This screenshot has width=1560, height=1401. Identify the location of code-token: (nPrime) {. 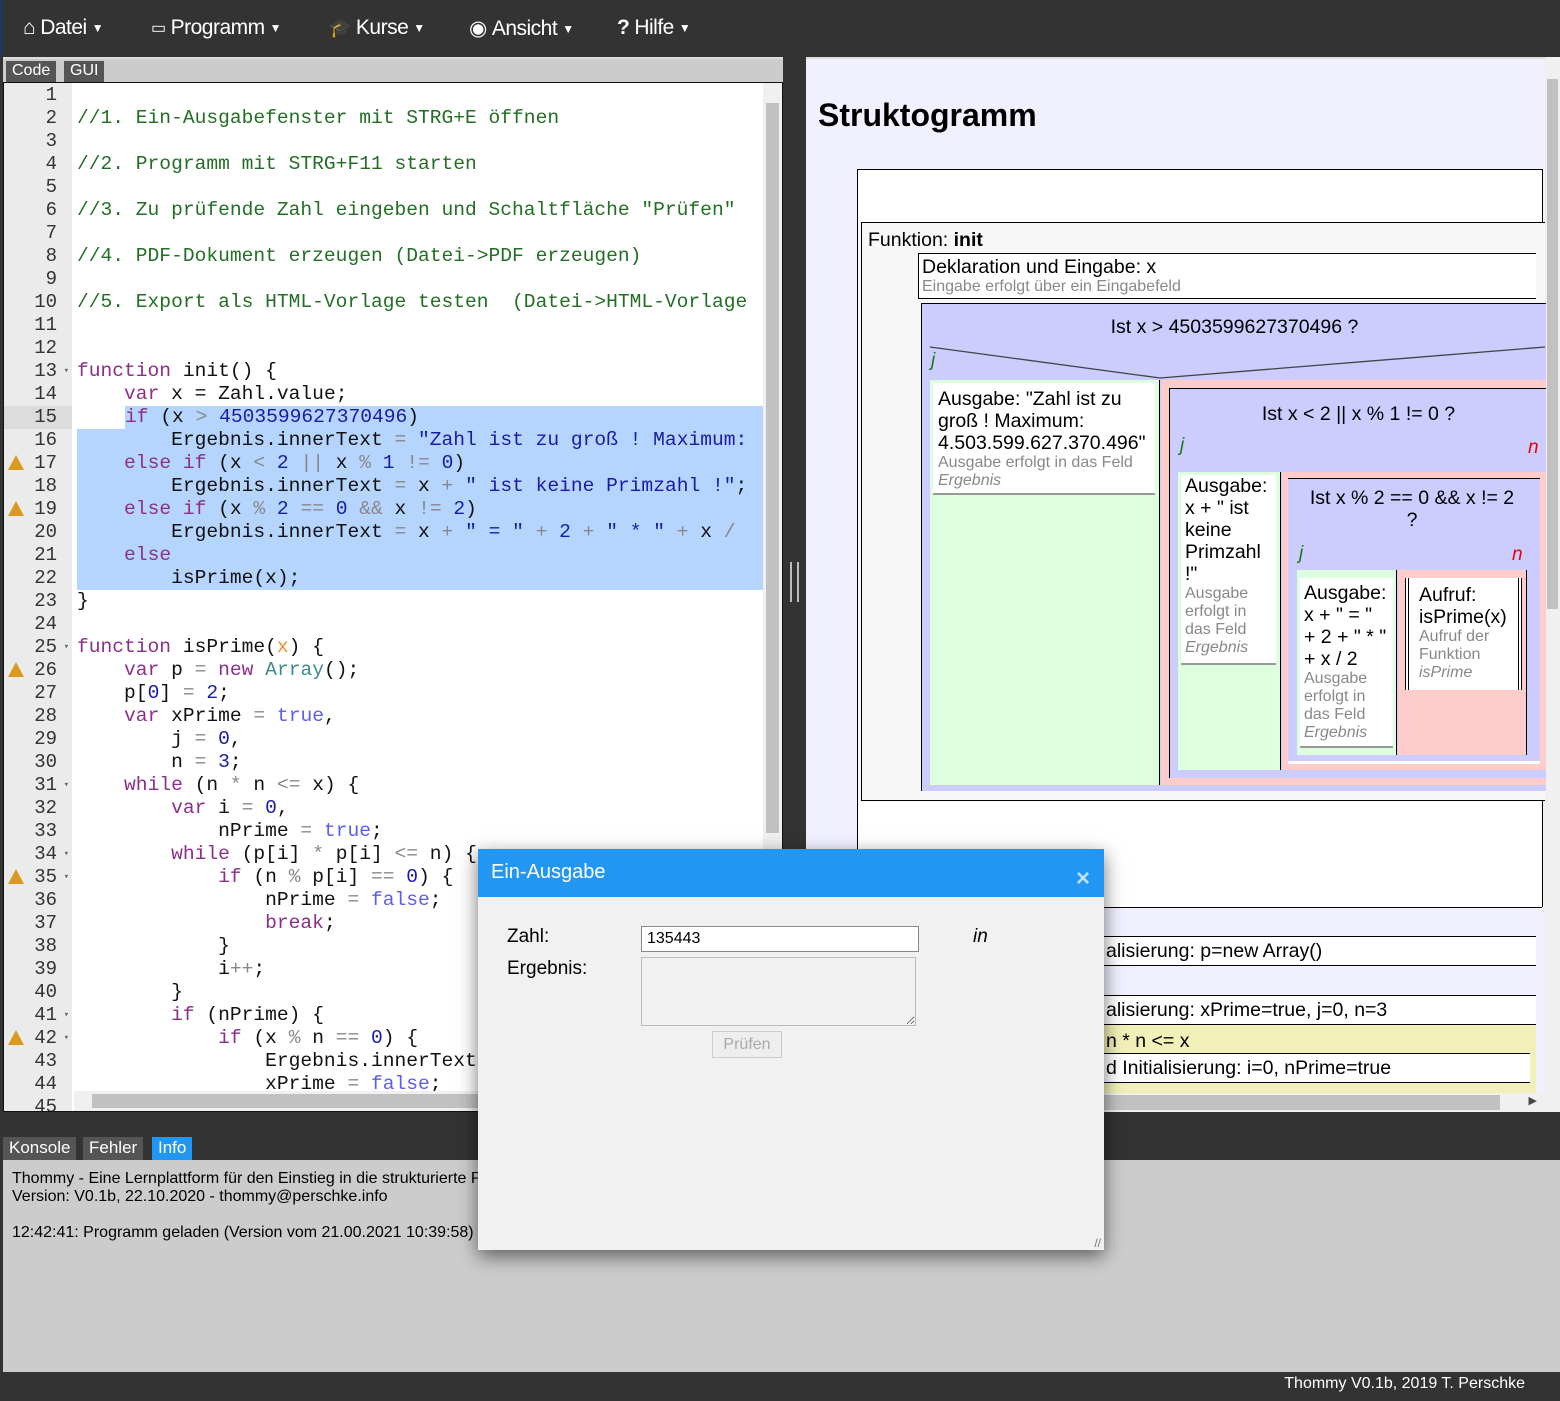
(259, 1015).